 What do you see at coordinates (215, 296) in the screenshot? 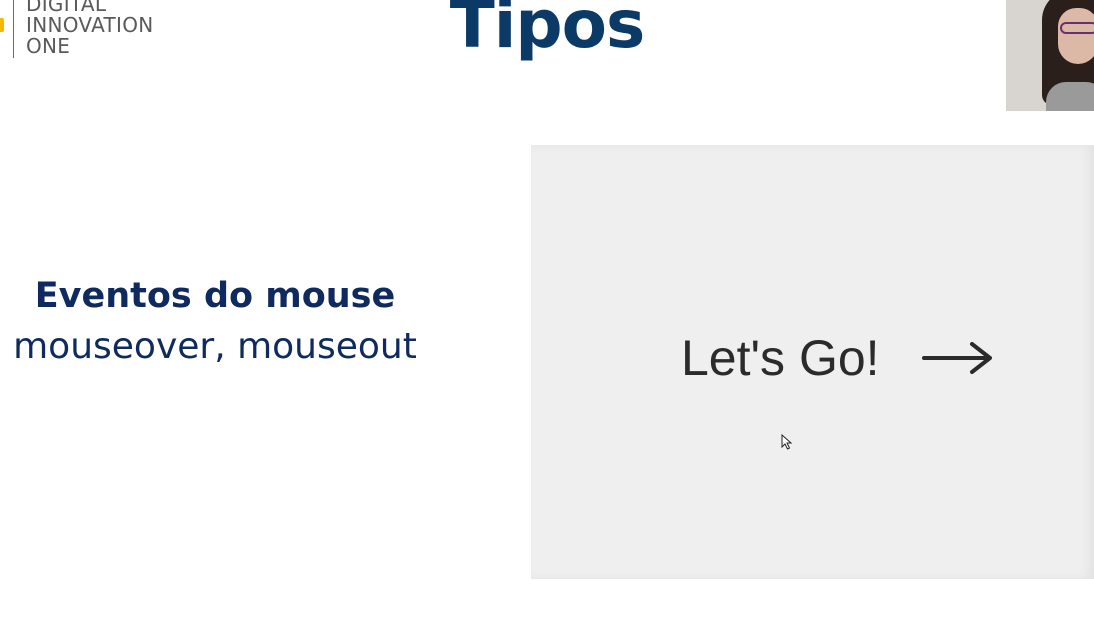
I see `topic-heading: Eventos do mouse` at bounding box center [215, 296].